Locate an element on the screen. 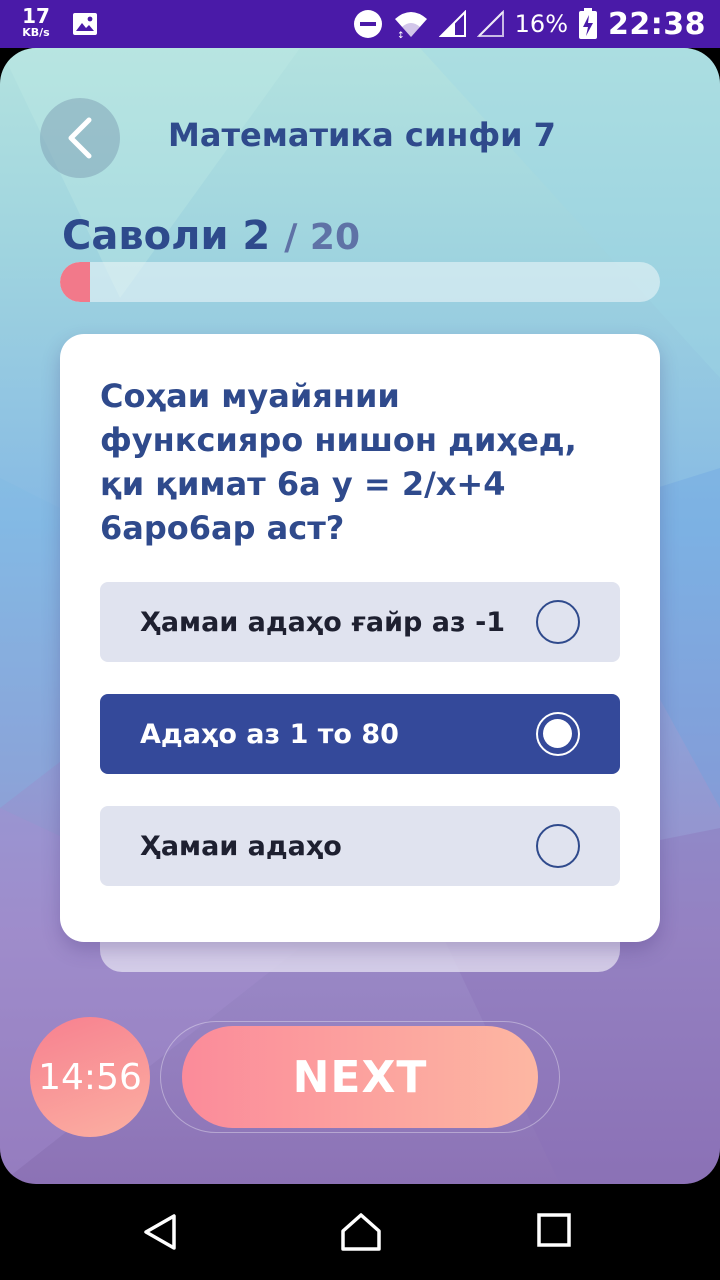  status-bar: 17 KB/s ↕ 16% 22:38 is located at coordinates (360, 24).